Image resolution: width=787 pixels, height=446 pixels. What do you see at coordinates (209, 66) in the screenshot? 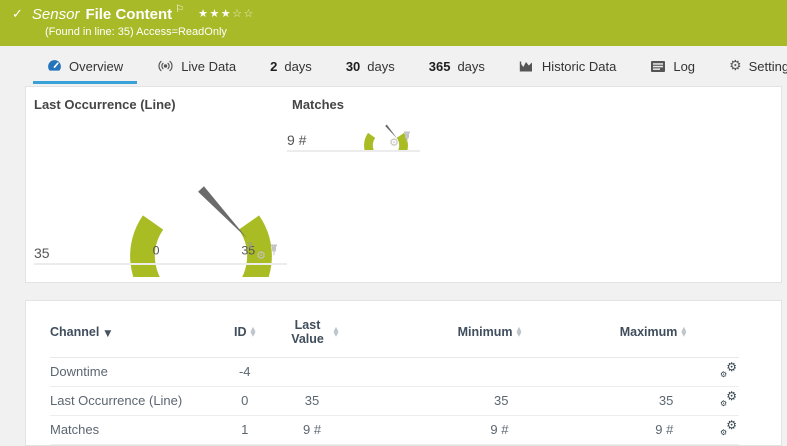
I see `tab-label: Live Data` at bounding box center [209, 66].